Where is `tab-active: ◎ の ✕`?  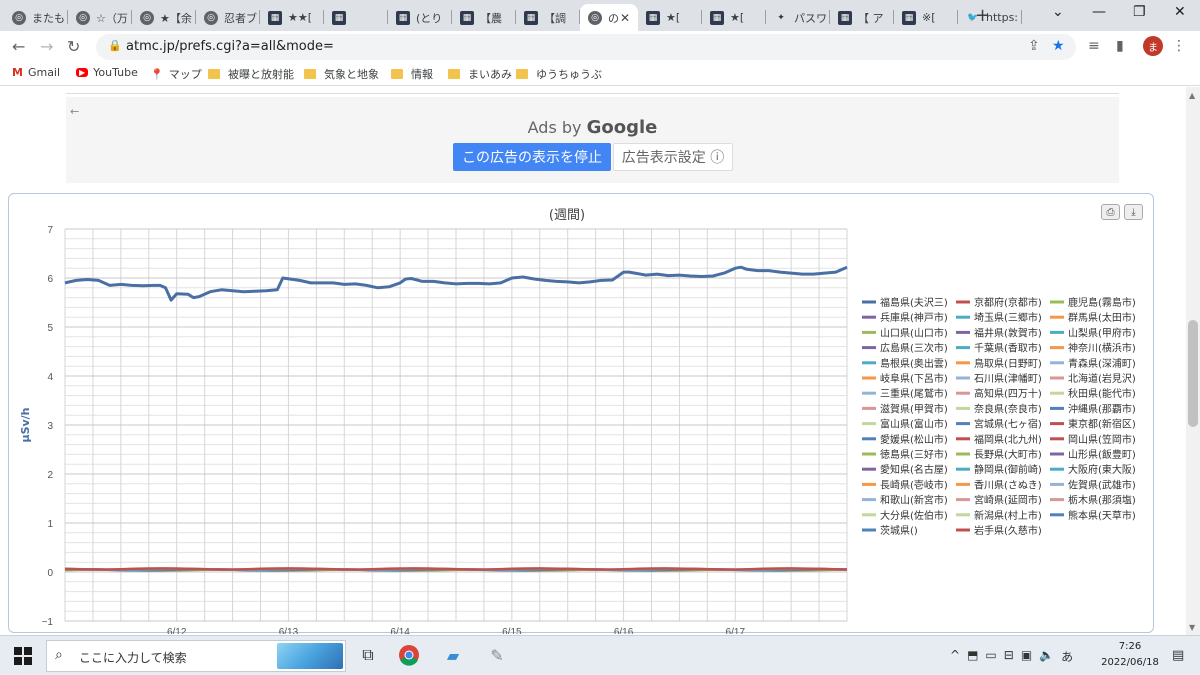 tab-active: ◎ の ✕ is located at coordinates (609, 17).